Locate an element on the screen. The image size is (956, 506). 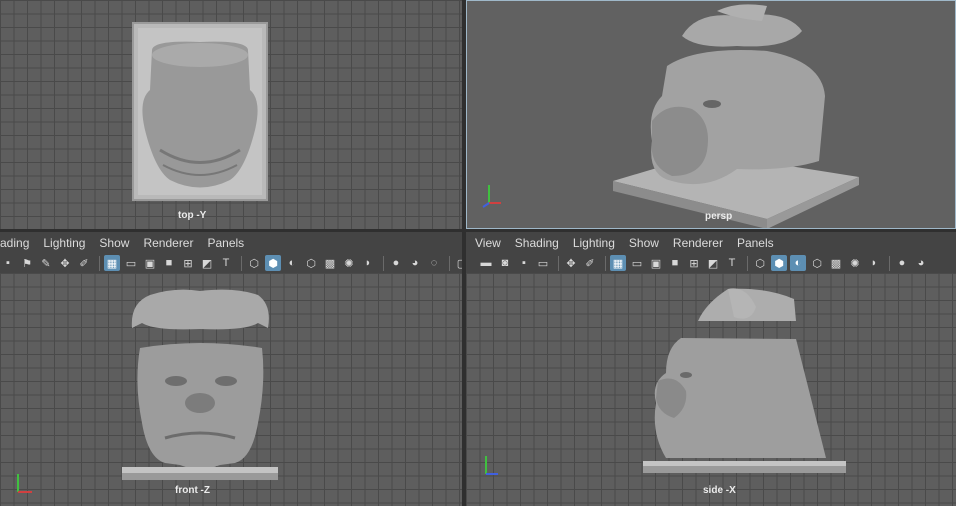
model-side-view is located at coordinates (744, 380).